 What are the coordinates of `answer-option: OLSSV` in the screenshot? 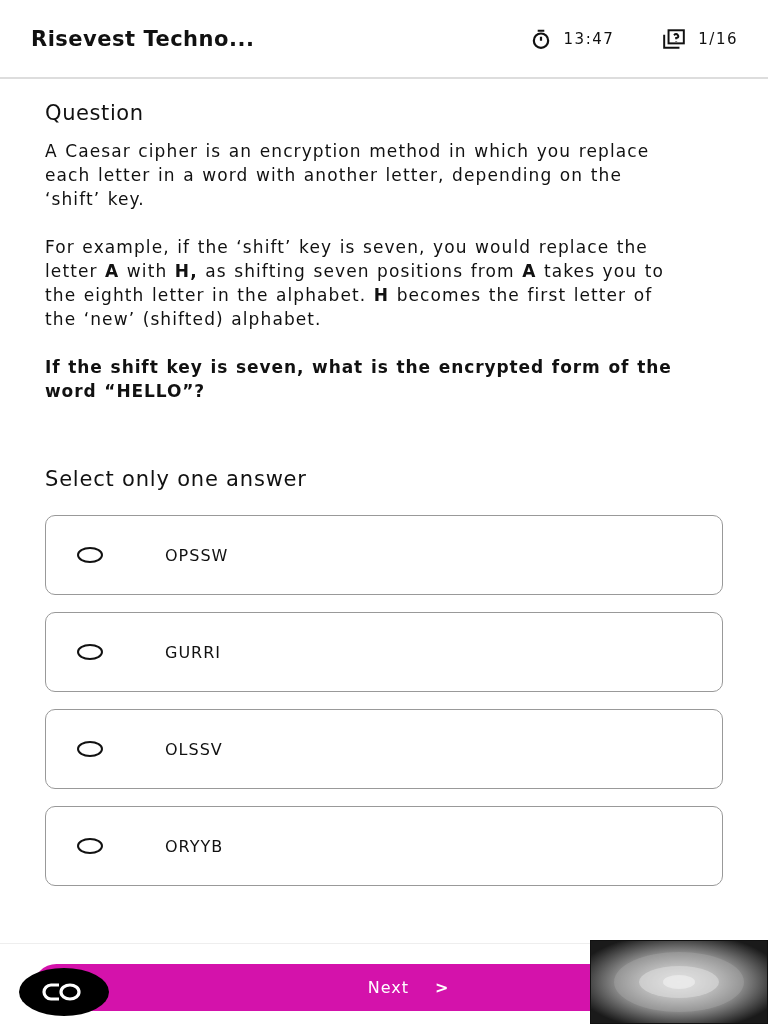 It's located at (384, 749).